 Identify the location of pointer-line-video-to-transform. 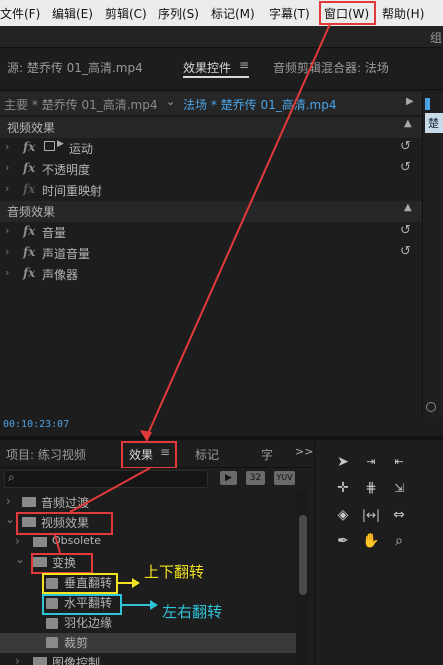
(57, 544).